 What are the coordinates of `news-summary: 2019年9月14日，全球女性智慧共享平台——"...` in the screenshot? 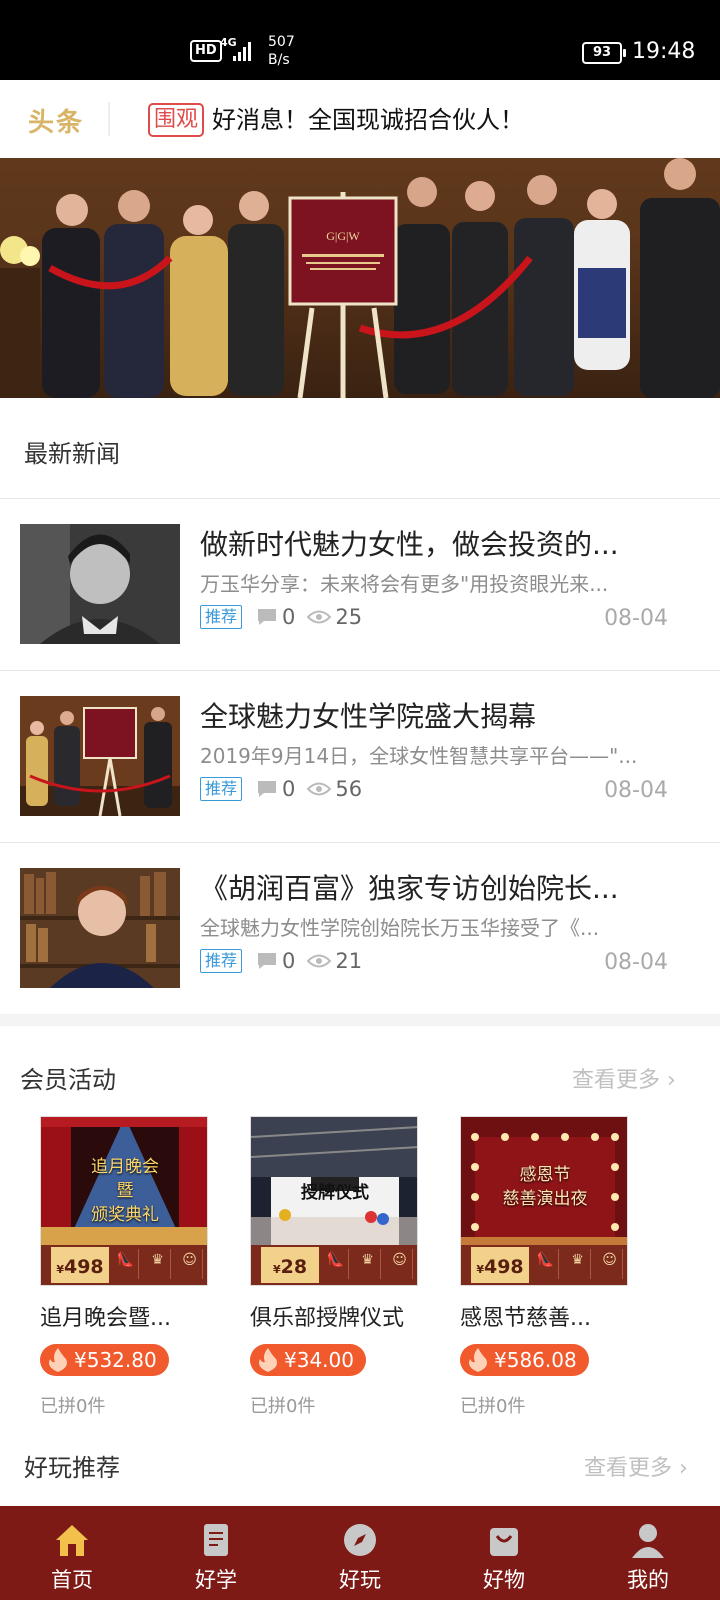 It's located at (419, 756).